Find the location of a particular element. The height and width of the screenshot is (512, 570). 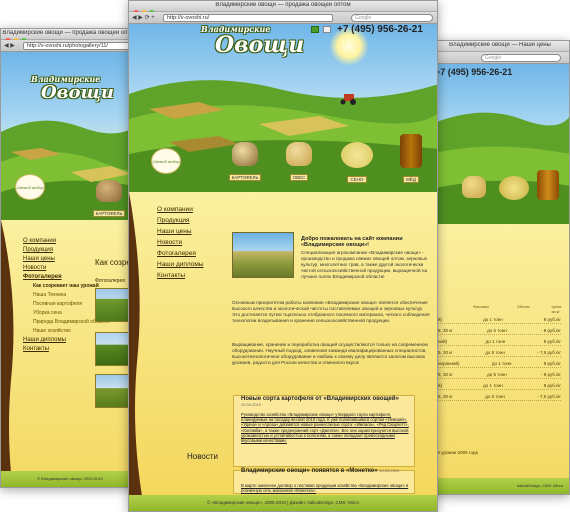

left-footer: © Владимирские овощи, 2009-2010 is located at coordinates (70, 479).